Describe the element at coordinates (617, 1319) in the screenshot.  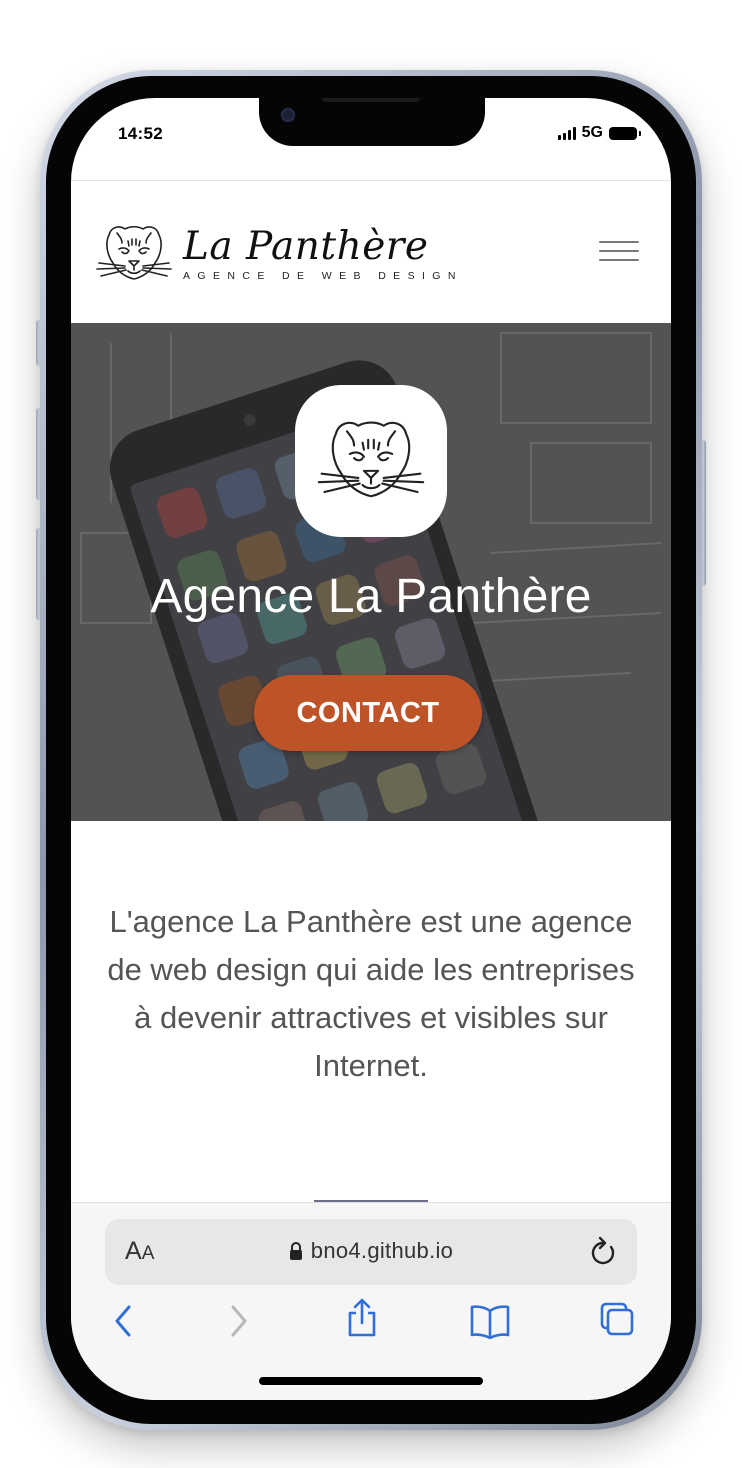
I see `tabs-icon` at that location.